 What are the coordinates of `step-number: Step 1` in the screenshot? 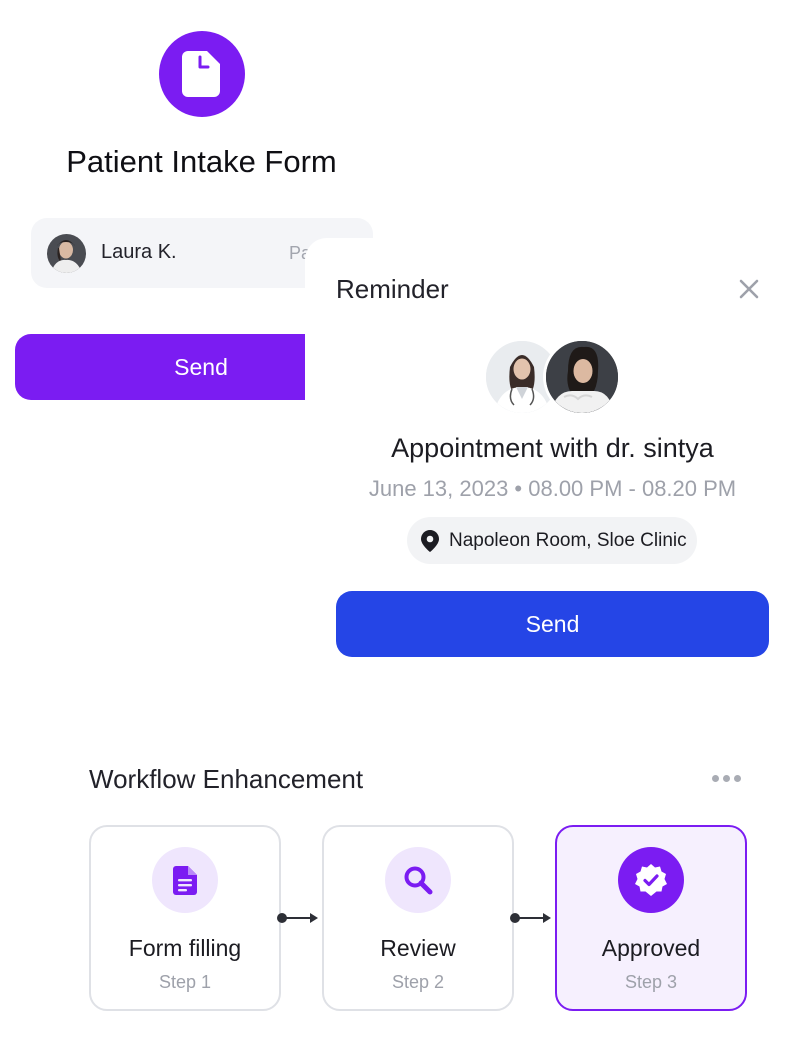 It's located at (185, 982).